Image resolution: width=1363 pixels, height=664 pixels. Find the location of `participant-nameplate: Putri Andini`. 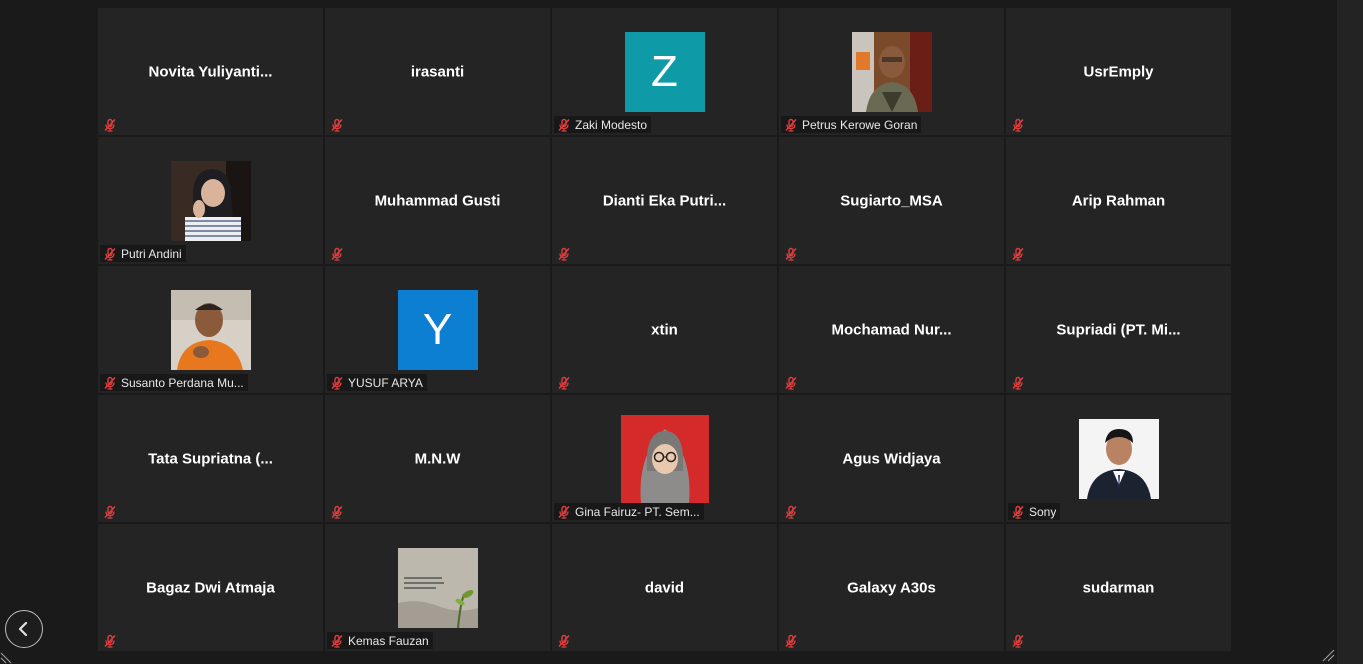

participant-nameplate: Putri Andini is located at coordinates (143, 253).